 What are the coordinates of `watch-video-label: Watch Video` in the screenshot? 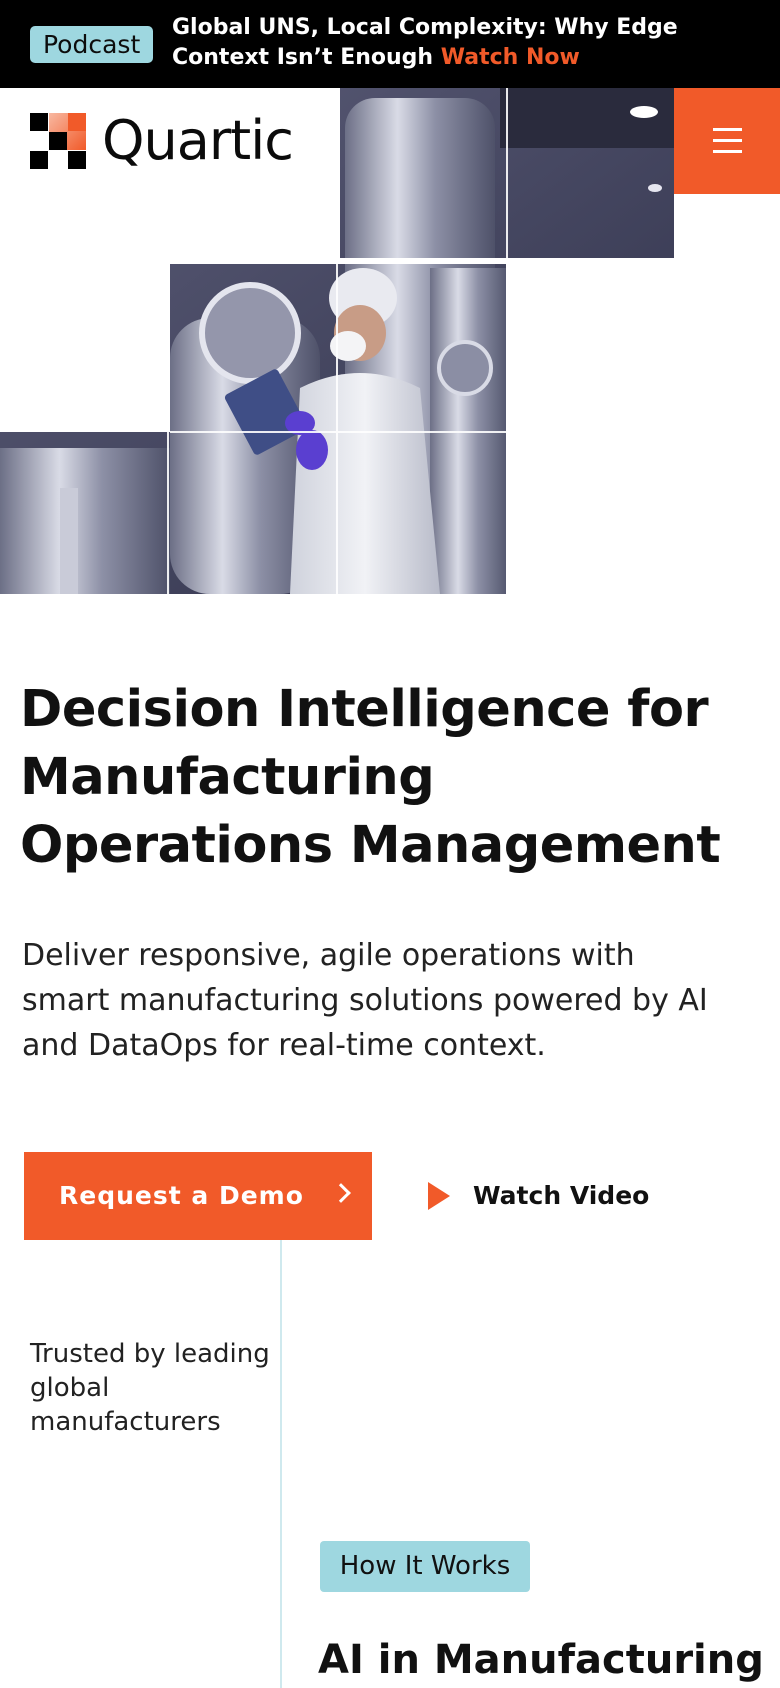 It's located at (561, 1195).